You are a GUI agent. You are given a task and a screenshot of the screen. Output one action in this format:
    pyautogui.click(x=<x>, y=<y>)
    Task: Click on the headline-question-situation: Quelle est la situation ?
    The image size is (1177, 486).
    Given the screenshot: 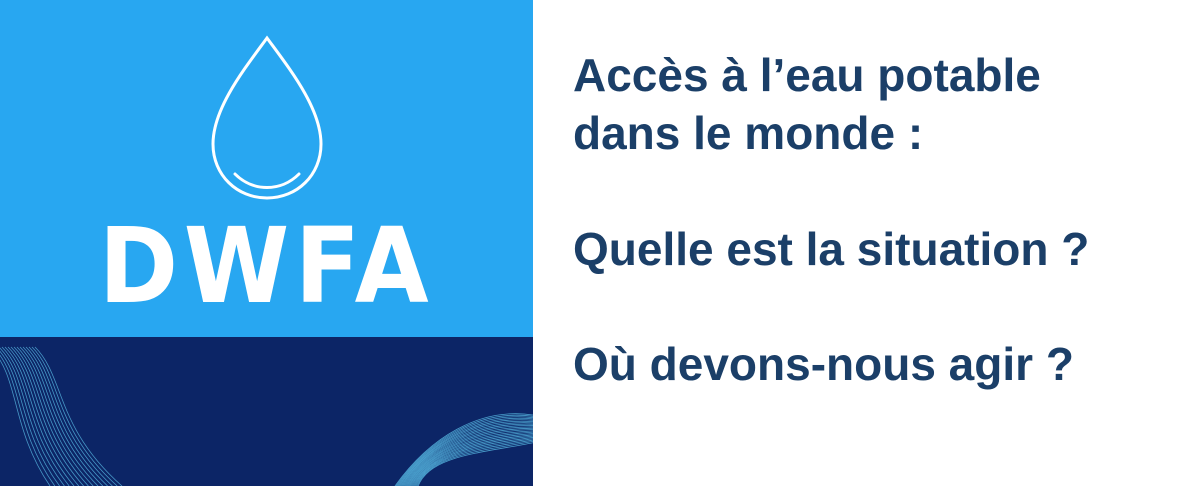 What is the action you would take?
    pyautogui.click(x=831, y=249)
    